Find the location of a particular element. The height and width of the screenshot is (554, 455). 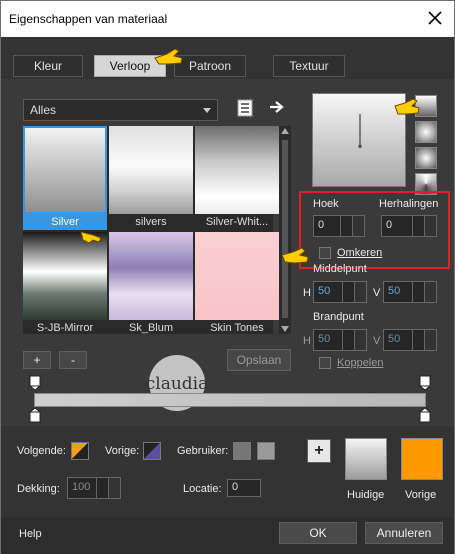

document-list-icon is located at coordinates (245, 108).